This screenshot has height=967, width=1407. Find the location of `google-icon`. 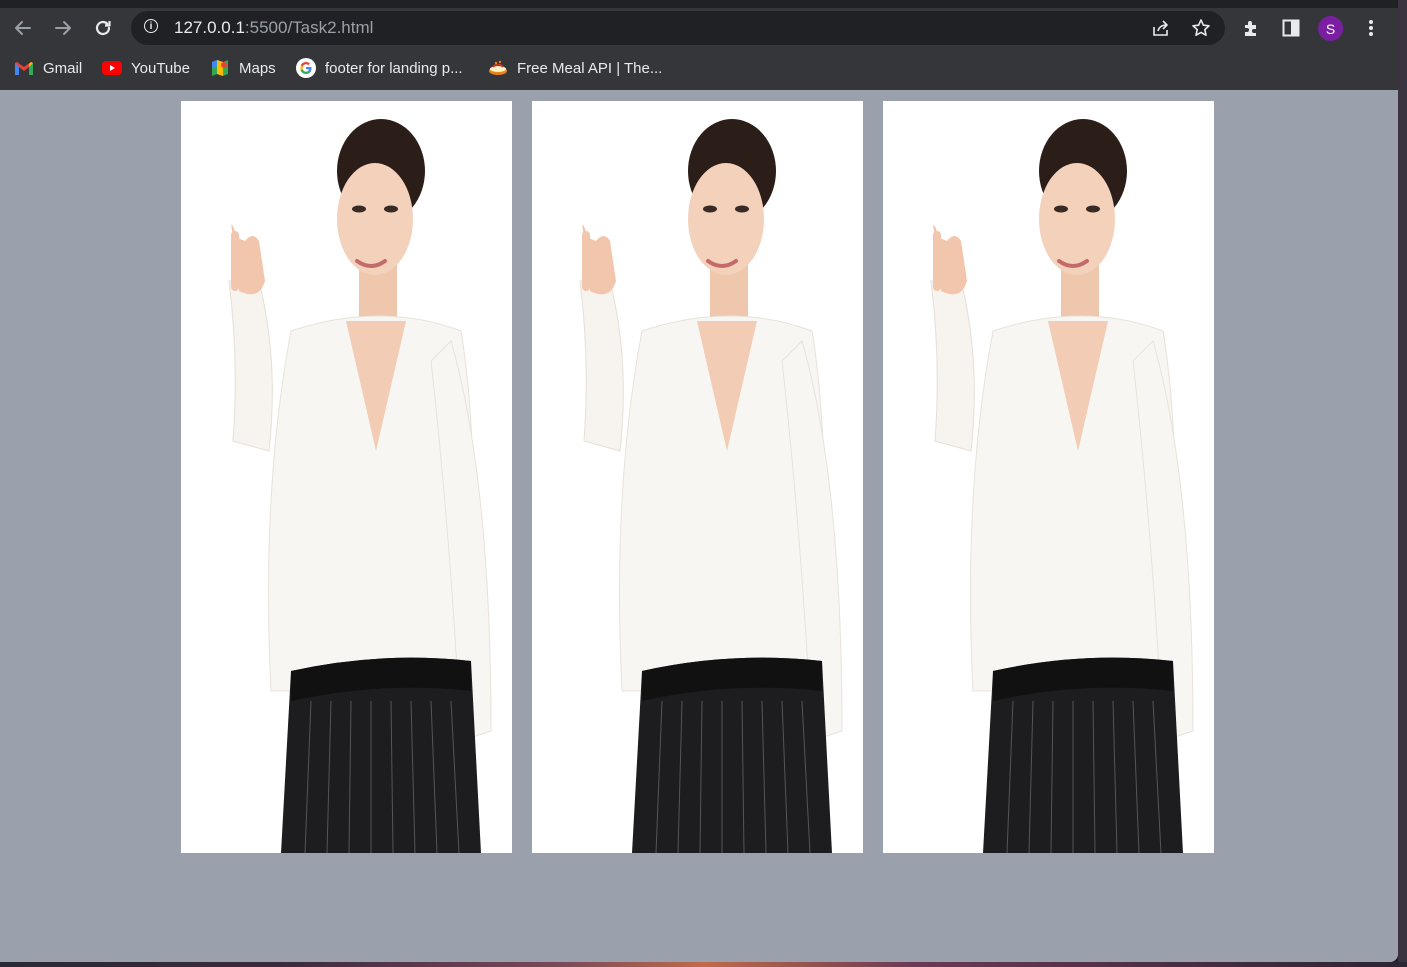

google-icon is located at coordinates (306, 68).